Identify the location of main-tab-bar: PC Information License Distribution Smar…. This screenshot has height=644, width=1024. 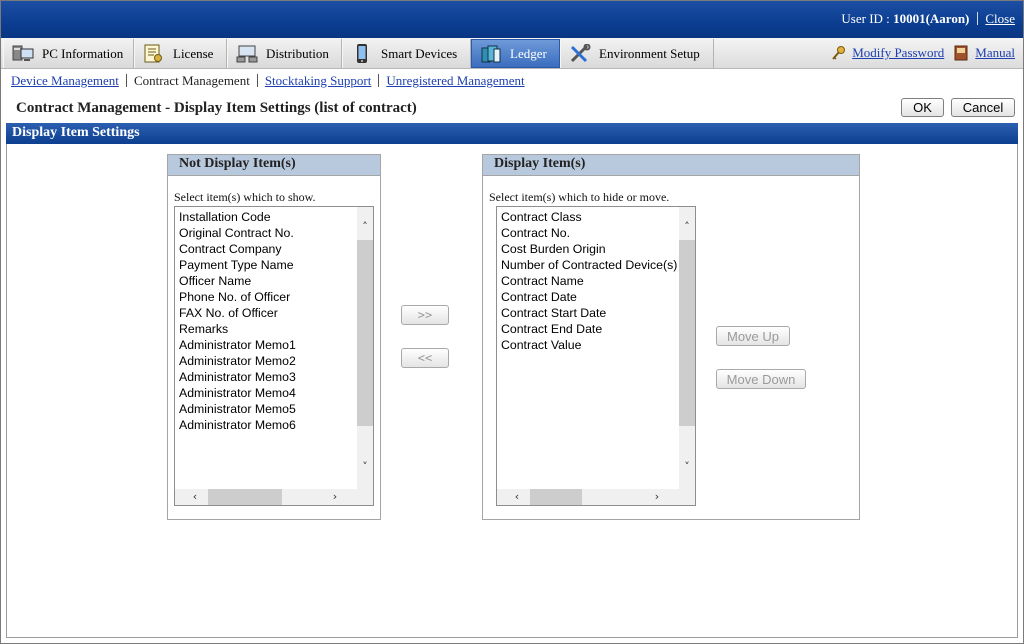
(512, 53).